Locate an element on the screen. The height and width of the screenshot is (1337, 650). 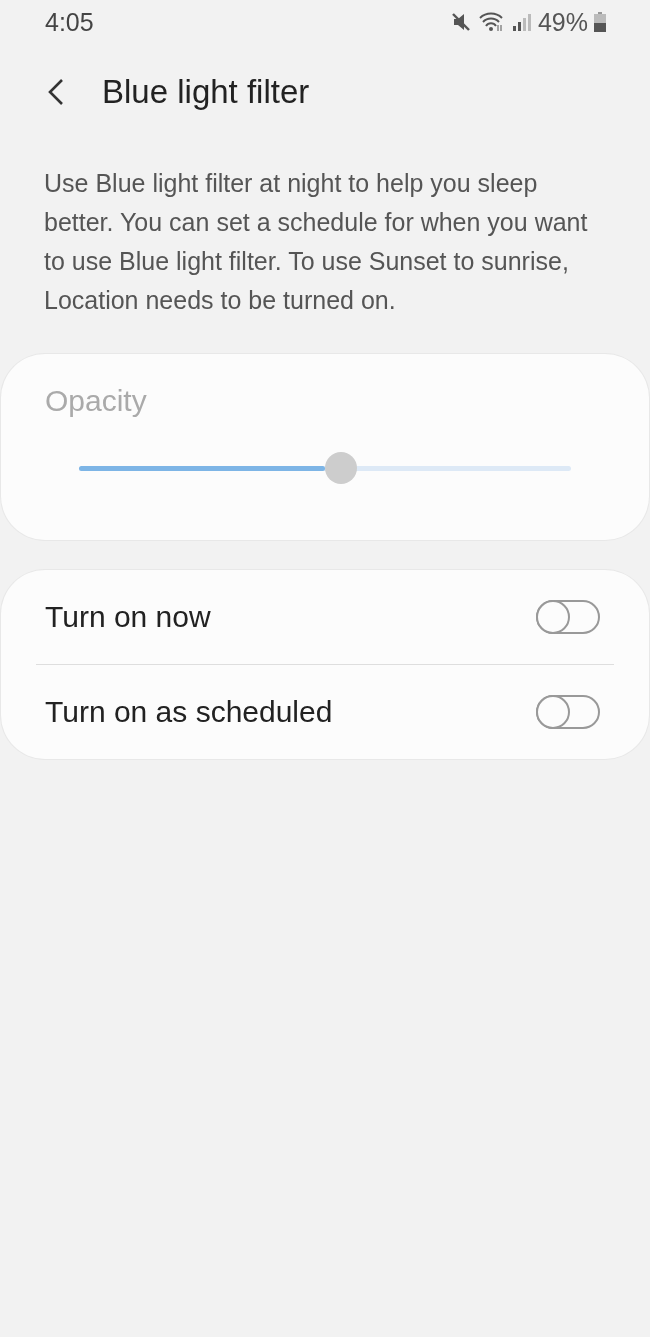
page-title: Blue light filter is located at coordinates (206, 92).